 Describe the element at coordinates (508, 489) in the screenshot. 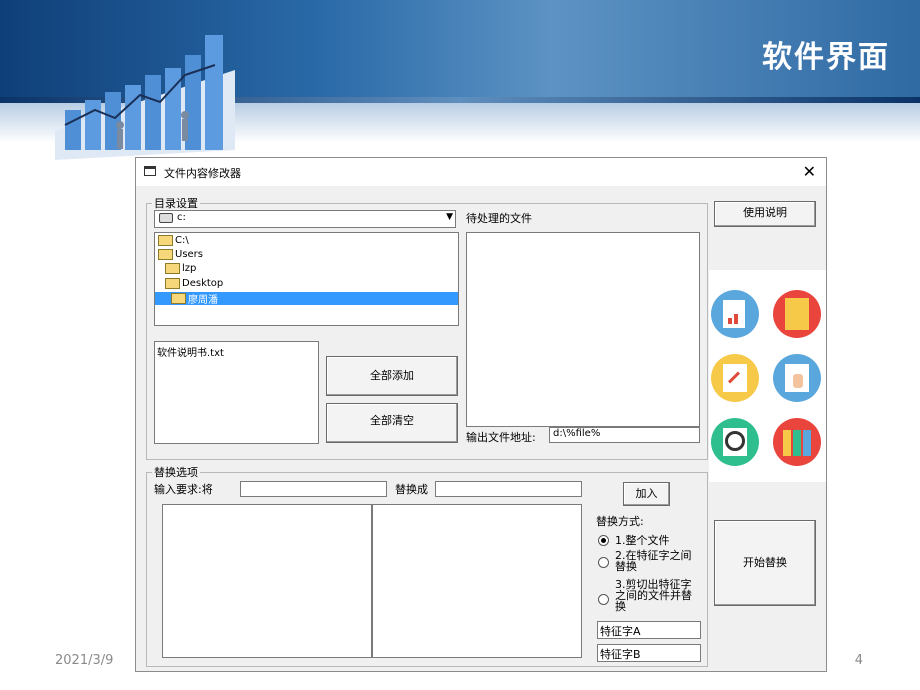

I see `replace-text-input` at that location.